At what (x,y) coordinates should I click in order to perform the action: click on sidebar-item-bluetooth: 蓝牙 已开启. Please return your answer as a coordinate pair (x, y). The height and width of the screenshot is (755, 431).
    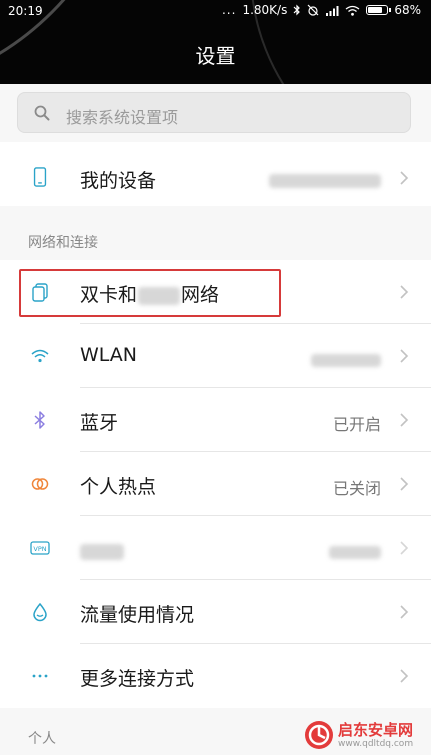
    Looking at the image, I should click on (215, 420).